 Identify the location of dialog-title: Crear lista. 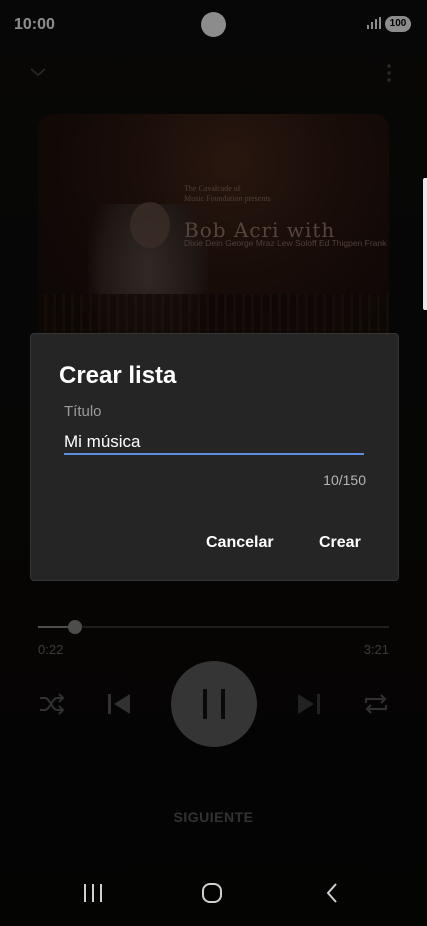
(118, 375).